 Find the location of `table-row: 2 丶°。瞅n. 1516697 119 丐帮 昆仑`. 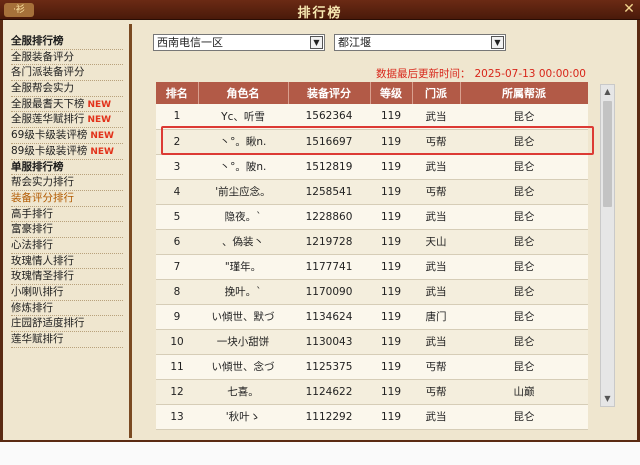

table-row: 2 丶°。瞅n. 1516697 119 丐帮 昆仑 is located at coordinates (372, 142).